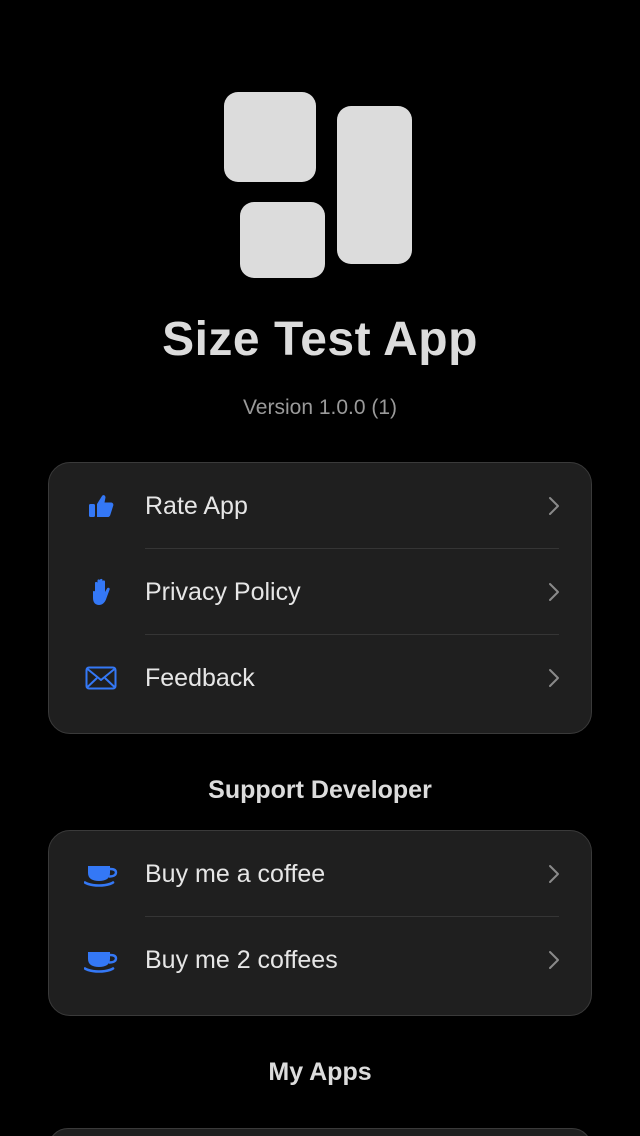 The width and height of the screenshot is (640, 1136). I want to click on buy-two-coffees-row: Buy me 2 coffees, so click(320, 960).